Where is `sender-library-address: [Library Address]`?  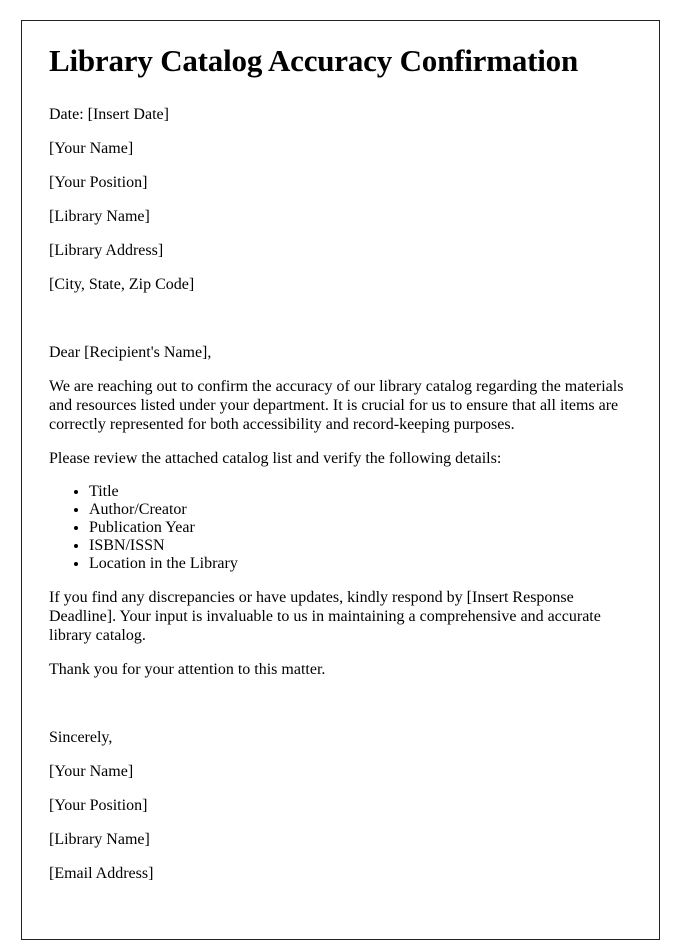
sender-library-address: [Library Address] is located at coordinates (106, 250).